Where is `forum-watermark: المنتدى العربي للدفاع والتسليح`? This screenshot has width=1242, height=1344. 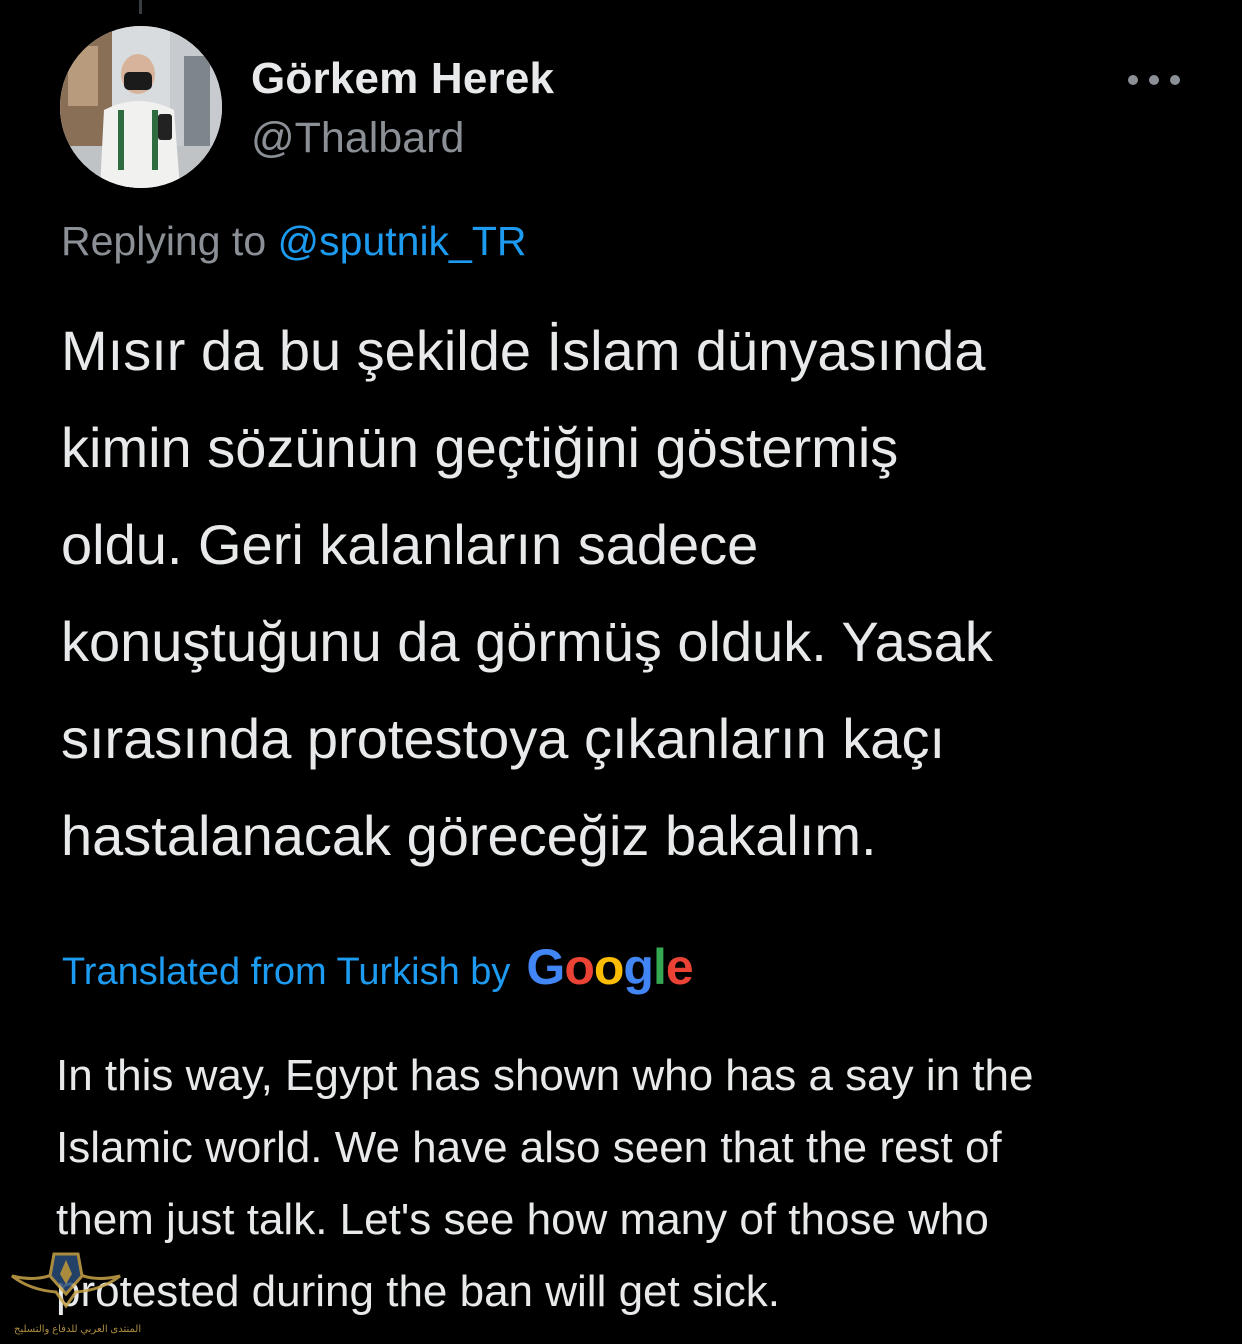
forum-watermark: المنتدى العربي للدفاع والتسليح is located at coordinates (81, 1294).